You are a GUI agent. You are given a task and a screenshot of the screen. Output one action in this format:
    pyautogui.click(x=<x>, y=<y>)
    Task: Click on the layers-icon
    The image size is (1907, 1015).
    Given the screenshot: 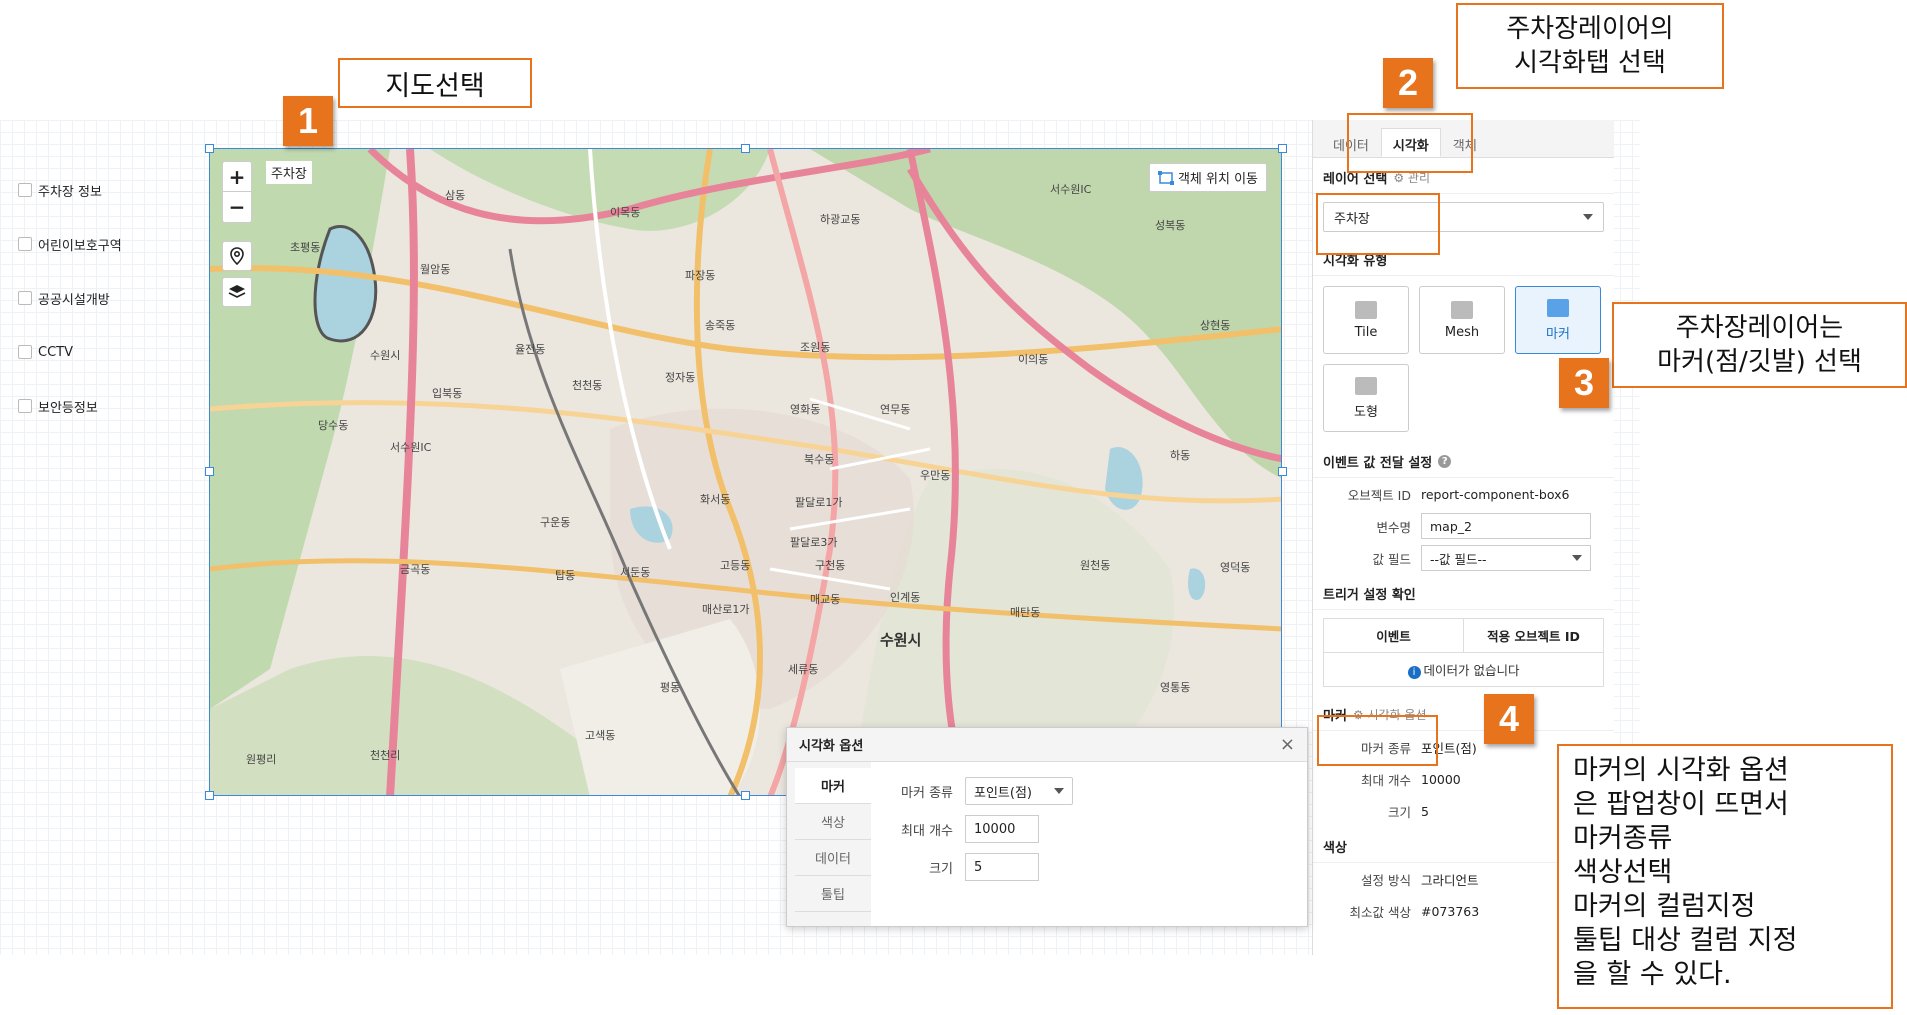 What is the action you would take?
    pyautogui.click(x=237, y=292)
    